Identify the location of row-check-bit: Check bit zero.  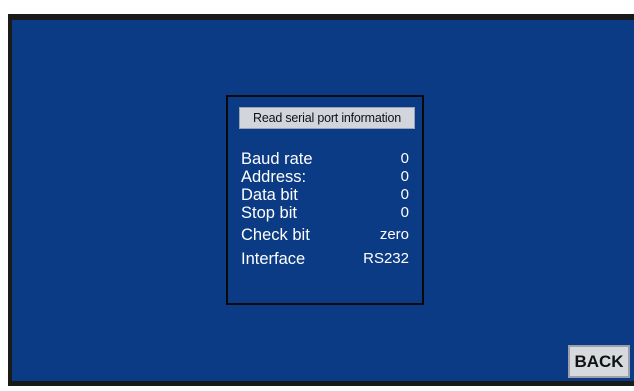
(326, 235).